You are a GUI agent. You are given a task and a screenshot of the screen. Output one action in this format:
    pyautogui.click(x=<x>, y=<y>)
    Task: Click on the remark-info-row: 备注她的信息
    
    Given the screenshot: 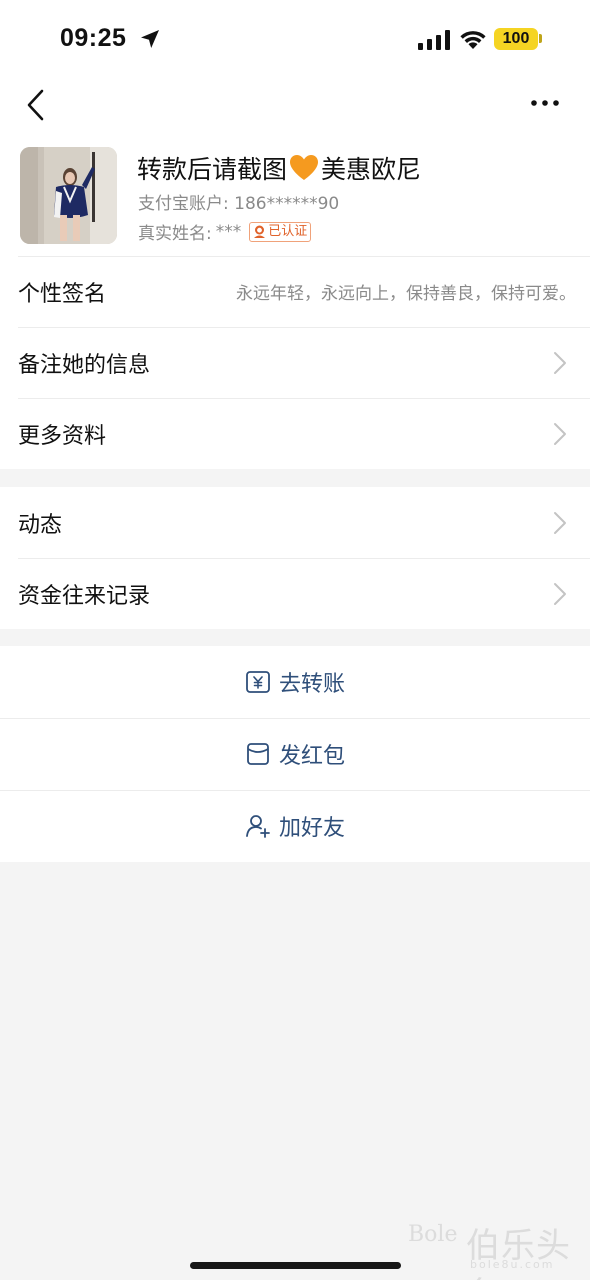 What is the action you would take?
    pyautogui.click(x=295, y=362)
    